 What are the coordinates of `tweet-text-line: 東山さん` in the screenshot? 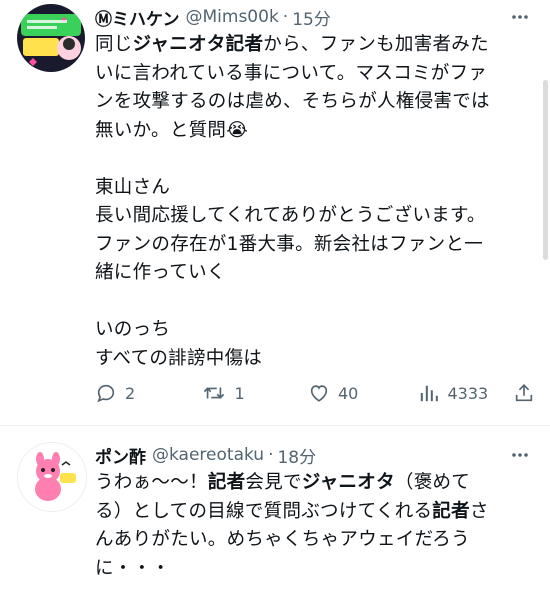 It's located at (133, 187).